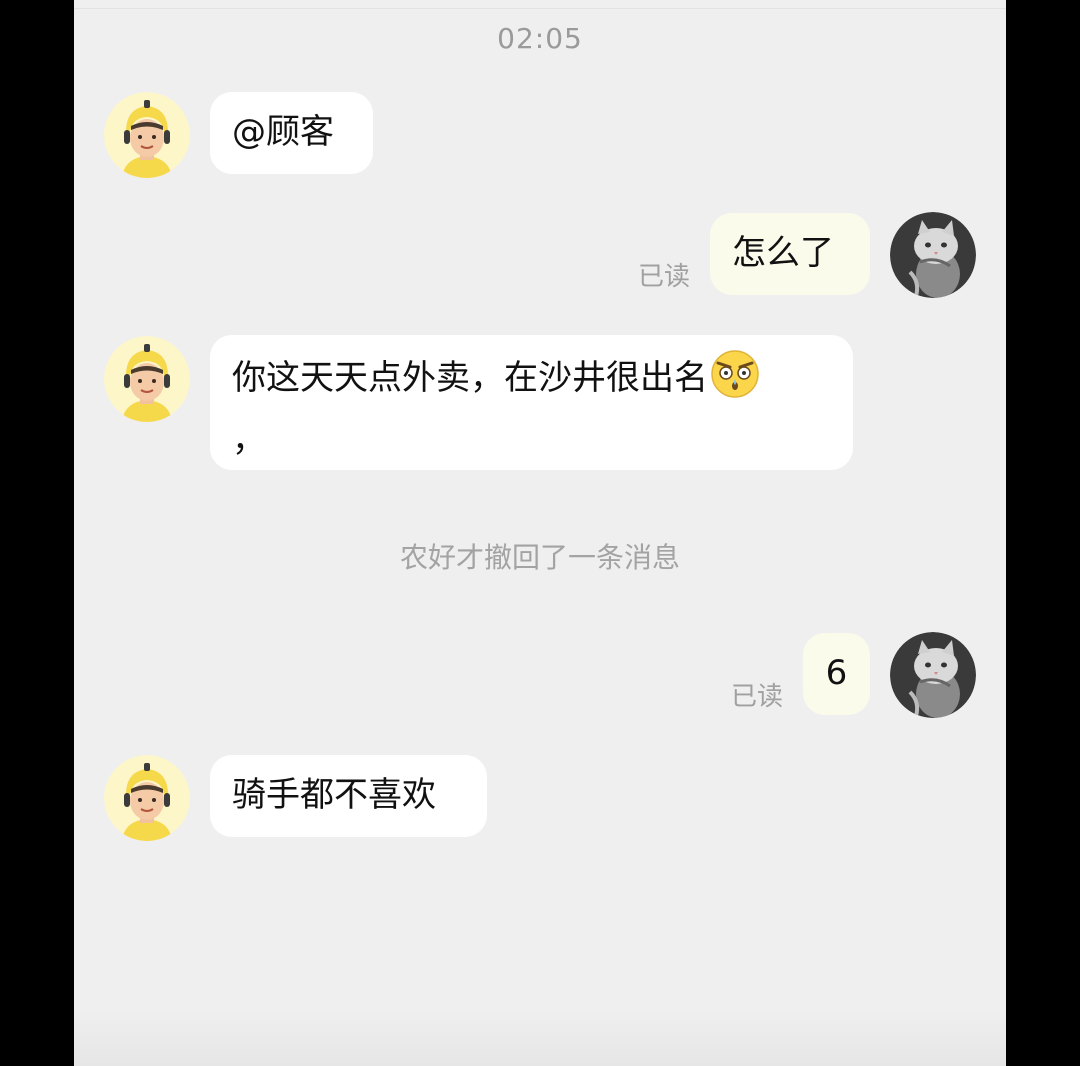 The image size is (1080, 1066). I want to click on divider, so click(540, 8).